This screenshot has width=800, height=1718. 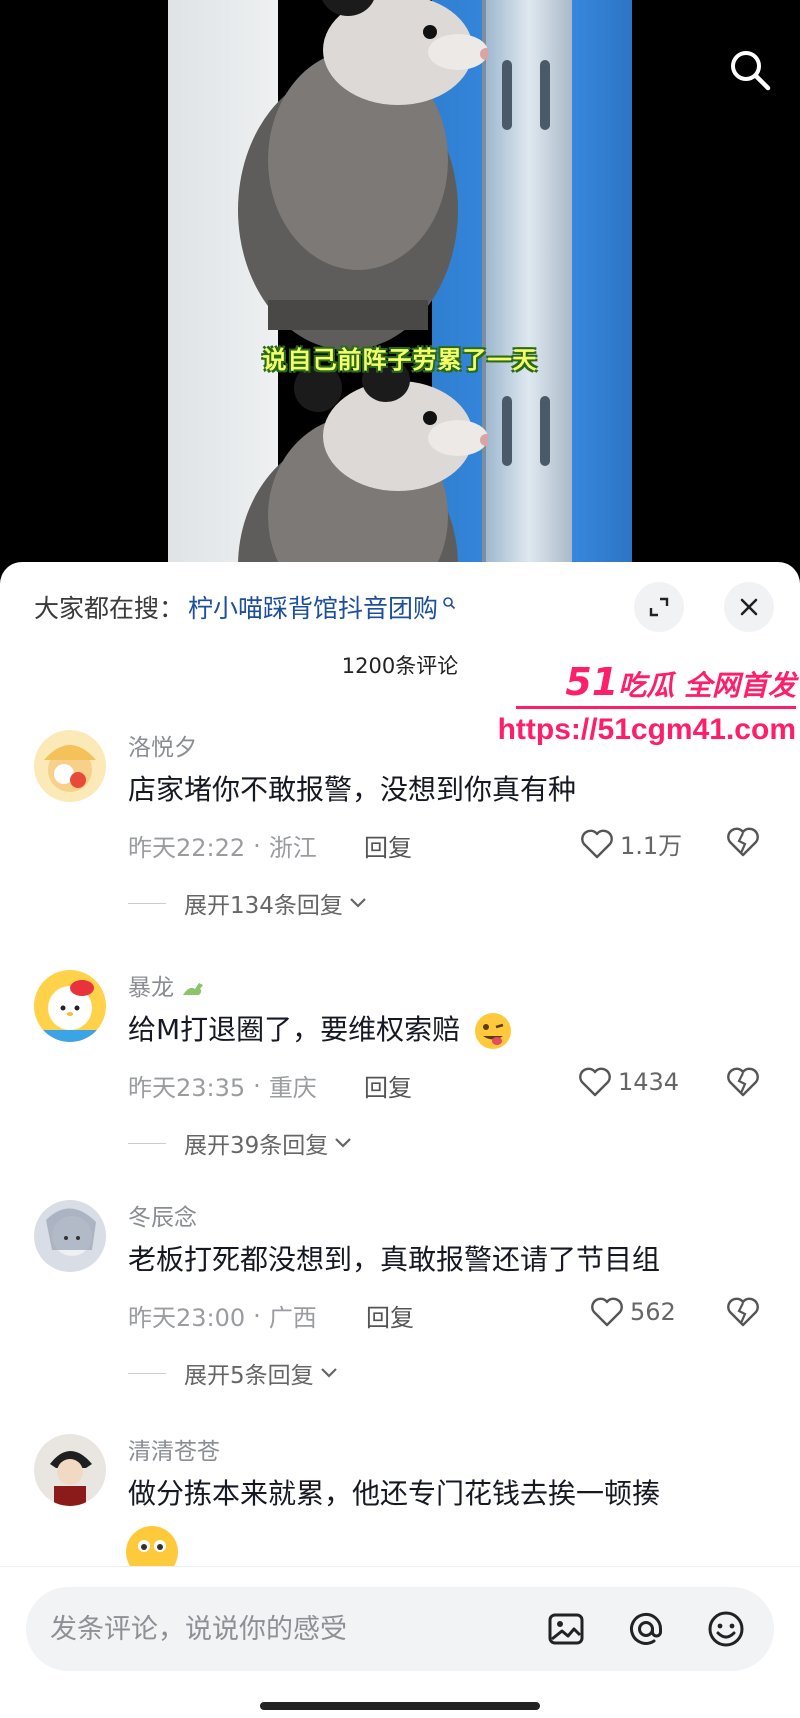 I want to click on comment-text-body: 给M打退圈了，要维权索赔, so click(x=294, y=1029).